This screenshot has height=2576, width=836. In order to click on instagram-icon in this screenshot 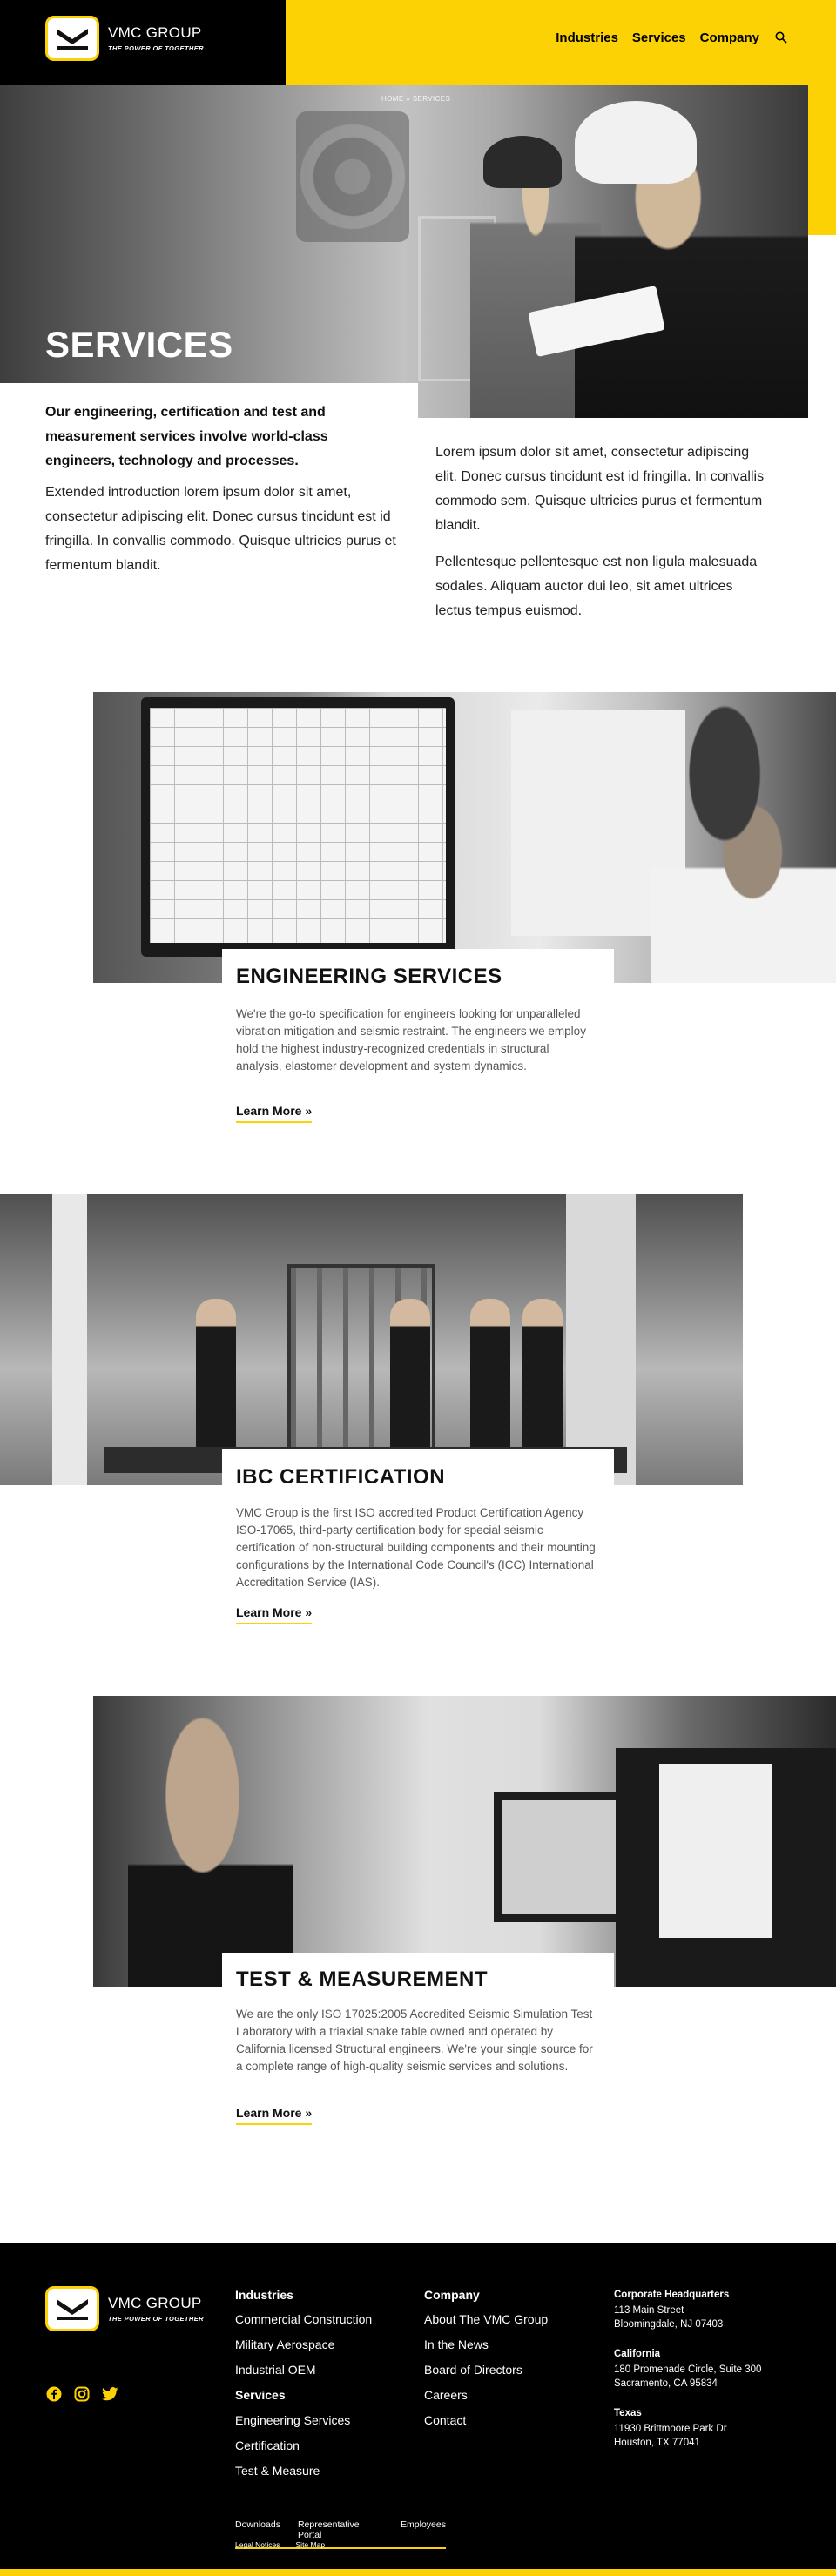, I will do `click(82, 2394)`.